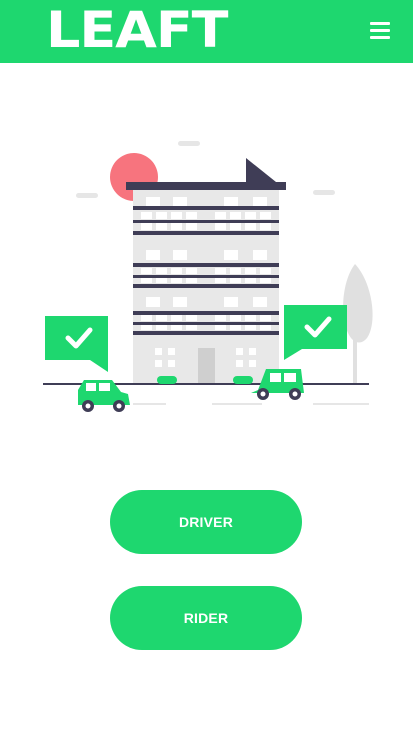 The image size is (413, 734). Describe the element at coordinates (206, 271) in the screenshot. I see `building-icon` at that location.